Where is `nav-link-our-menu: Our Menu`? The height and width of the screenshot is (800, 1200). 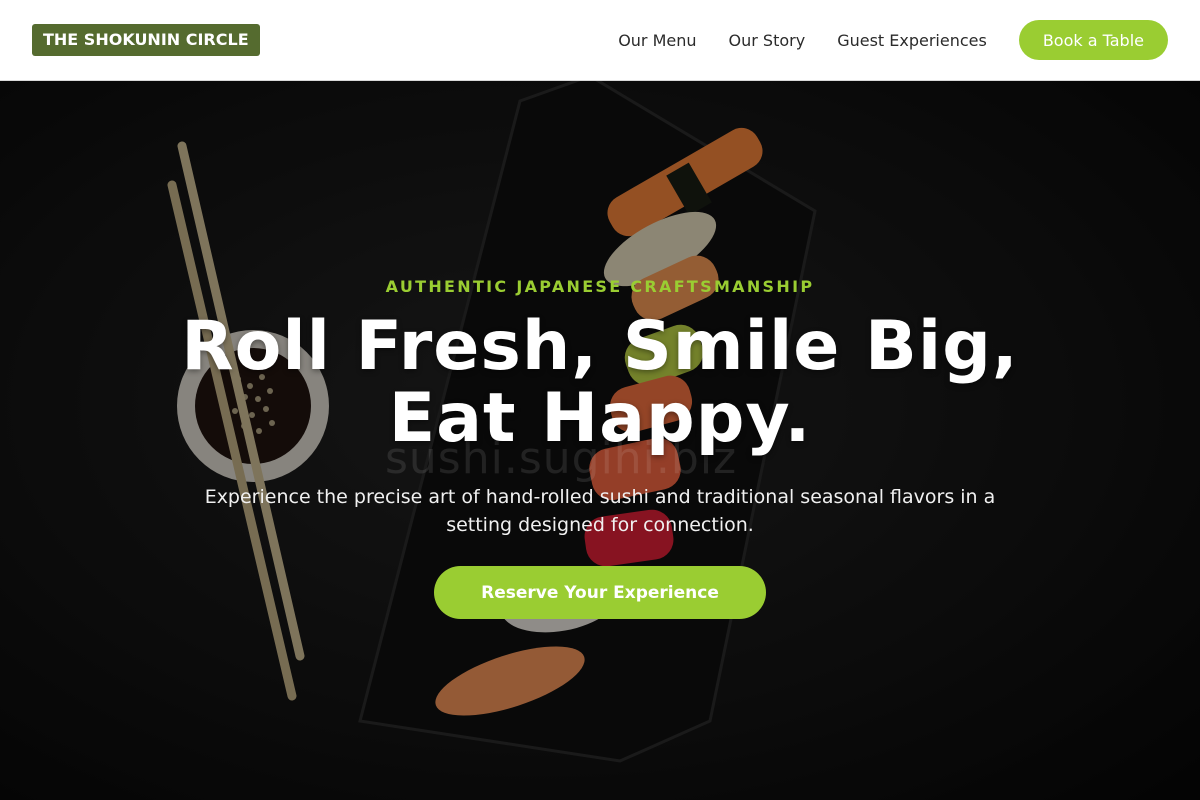 nav-link-our-menu: Our Menu is located at coordinates (657, 40).